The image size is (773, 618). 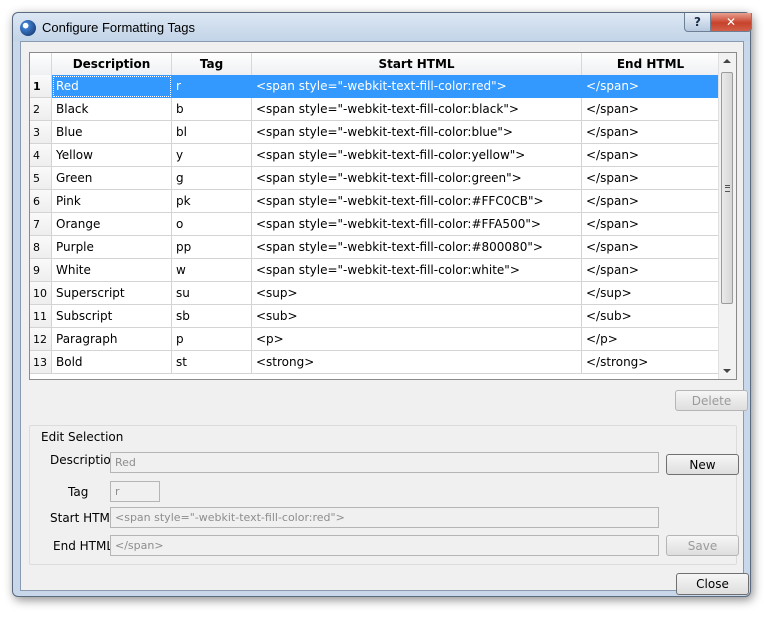 What do you see at coordinates (41, 362) in the screenshot?
I see `row-number: 13` at bounding box center [41, 362].